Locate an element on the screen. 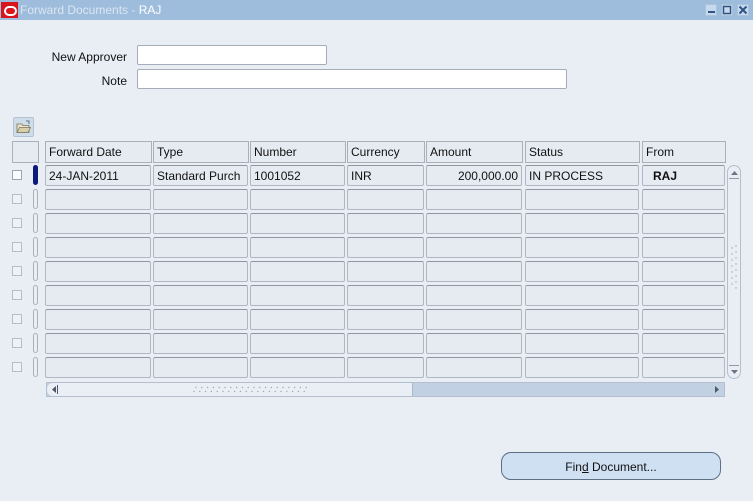  scroll-up-icon is located at coordinates (734, 173).